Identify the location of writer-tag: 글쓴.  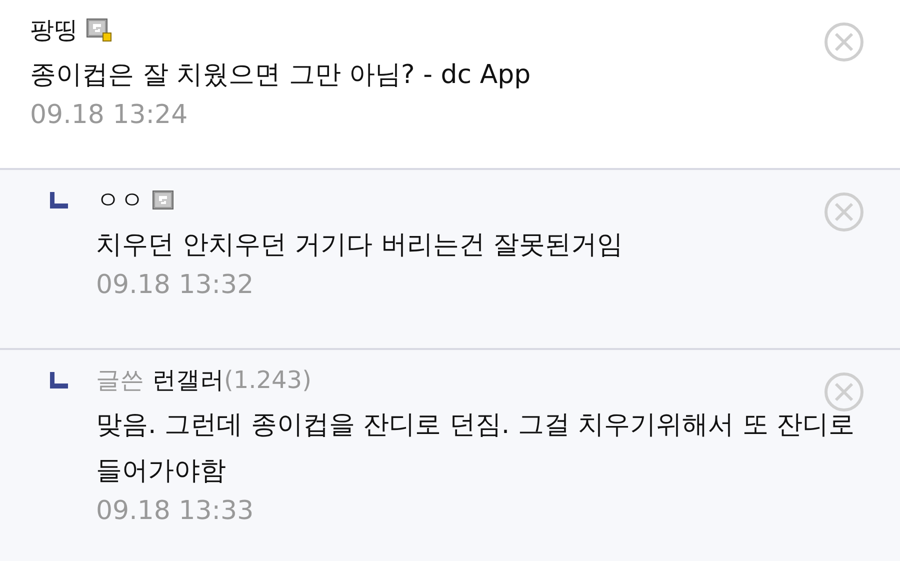
(120, 380).